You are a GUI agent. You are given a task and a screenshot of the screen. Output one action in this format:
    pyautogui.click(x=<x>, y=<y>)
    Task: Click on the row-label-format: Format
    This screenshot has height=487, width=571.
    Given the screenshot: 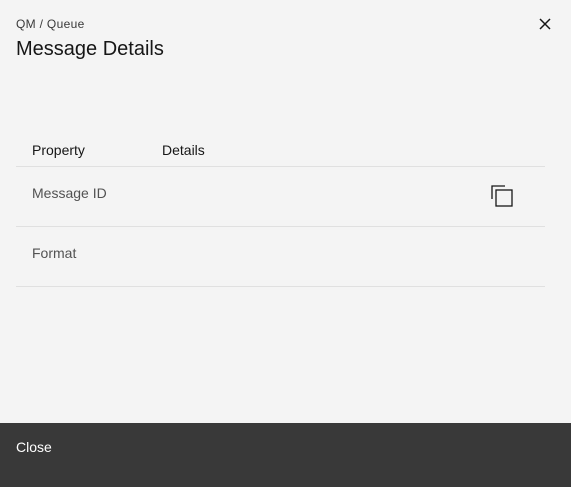 What is the action you would take?
    pyautogui.click(x=54, y=253)
    